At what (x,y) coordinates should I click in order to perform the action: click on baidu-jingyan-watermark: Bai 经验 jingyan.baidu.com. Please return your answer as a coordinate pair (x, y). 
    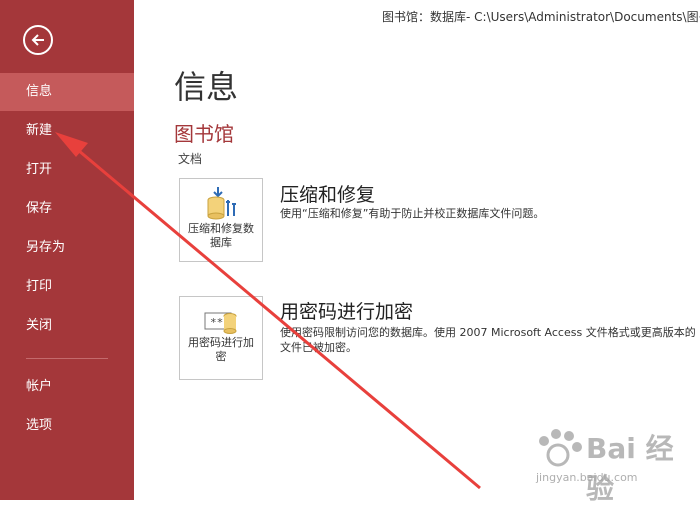
    Looking at the image, I should click on (612, 465).